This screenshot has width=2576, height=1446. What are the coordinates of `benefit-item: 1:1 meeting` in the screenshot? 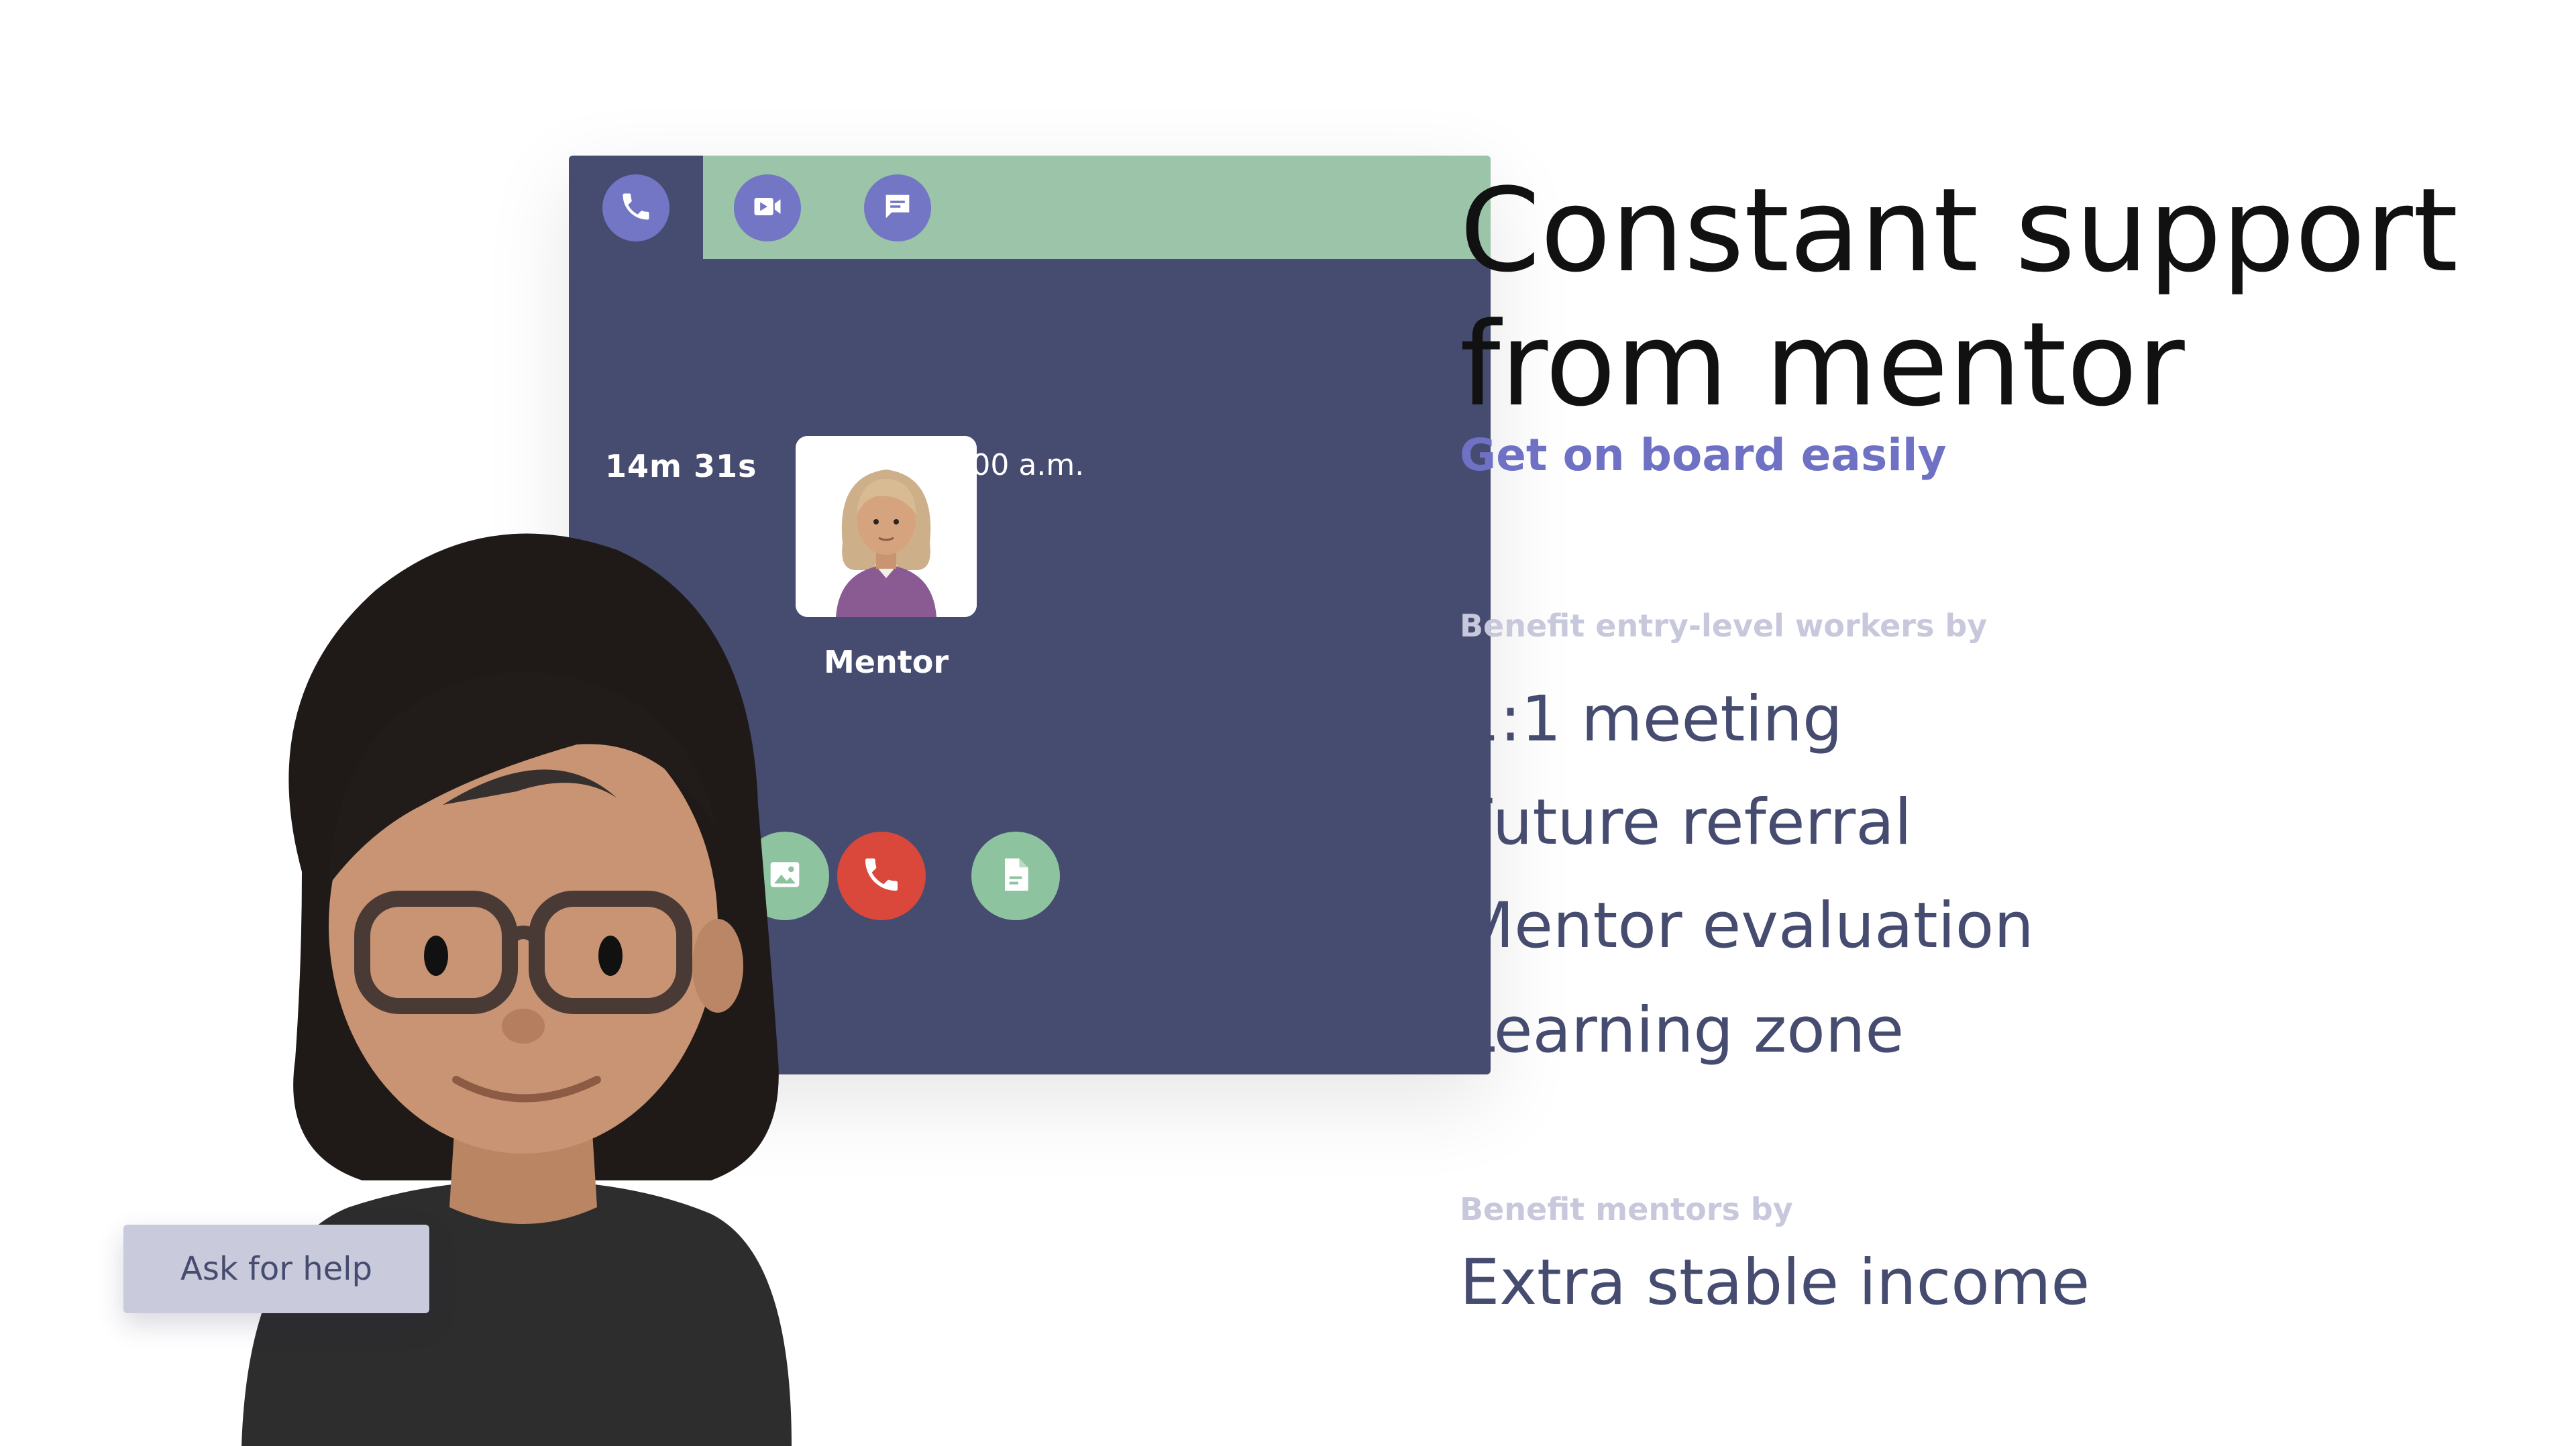 It's located at (1651, 719).